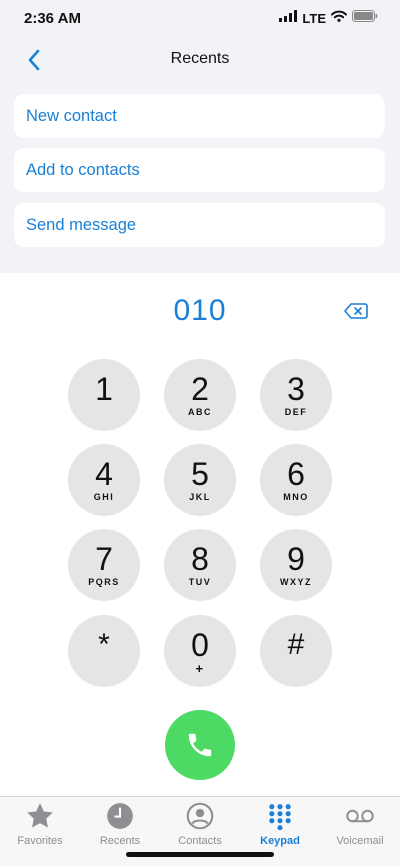 The image size is (400, 866). Describe the element at coordinates (40, 816) in the screenshot. I see `star-icon` at that location.